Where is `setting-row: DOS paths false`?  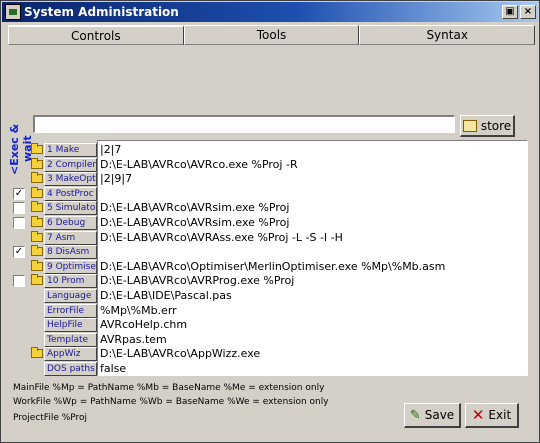
setting-row: DOS paths false is located at coordinates (270, 369).